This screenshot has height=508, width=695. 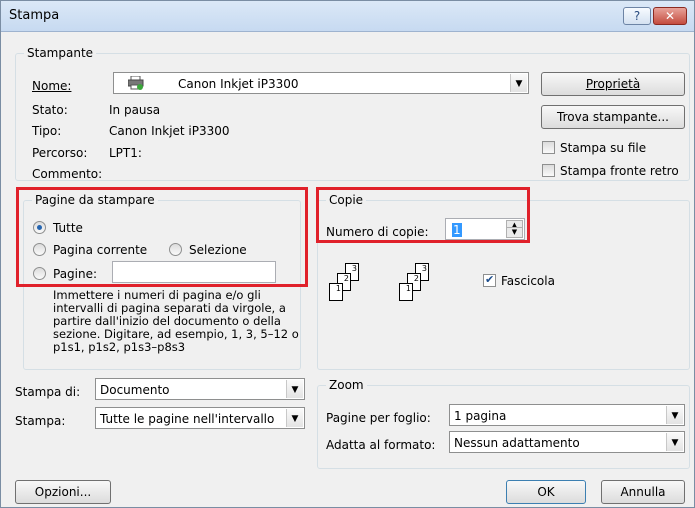 I want to click on printer-name-label: Nome:, so click(x=52, y=86).